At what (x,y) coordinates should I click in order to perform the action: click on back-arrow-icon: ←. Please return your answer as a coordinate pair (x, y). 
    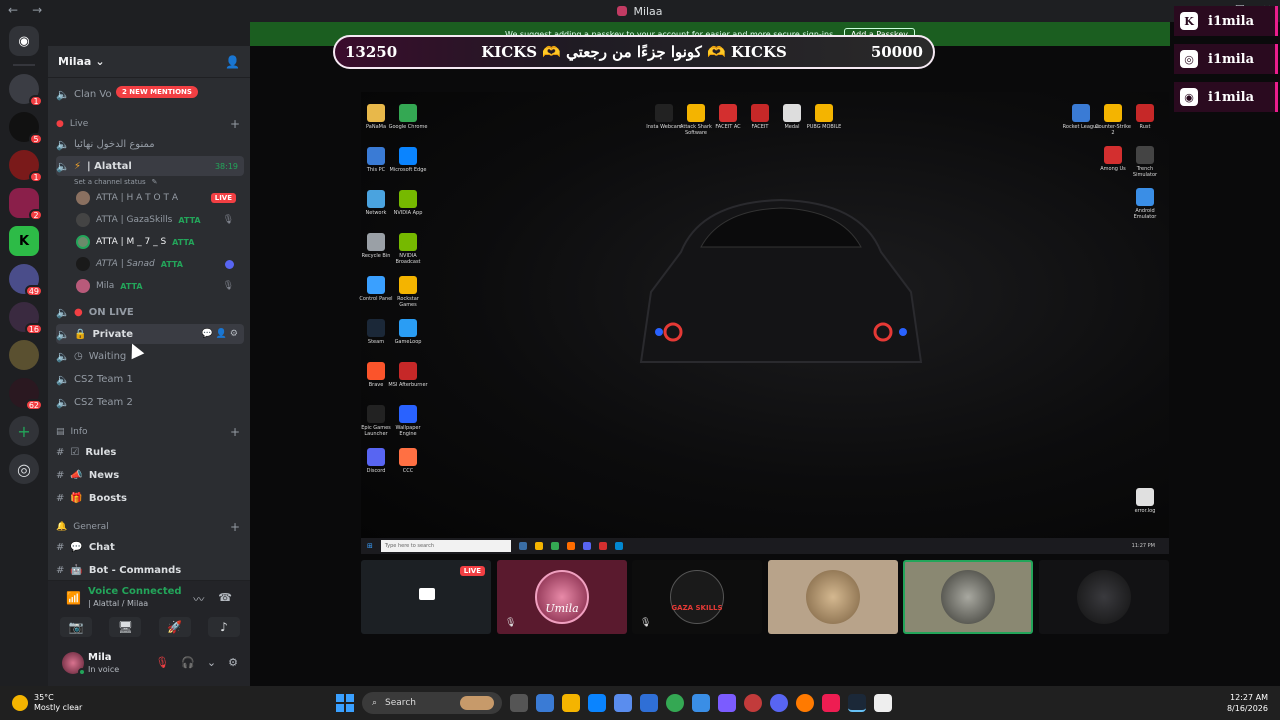
    Looking at the image, I should click on (13, 10).